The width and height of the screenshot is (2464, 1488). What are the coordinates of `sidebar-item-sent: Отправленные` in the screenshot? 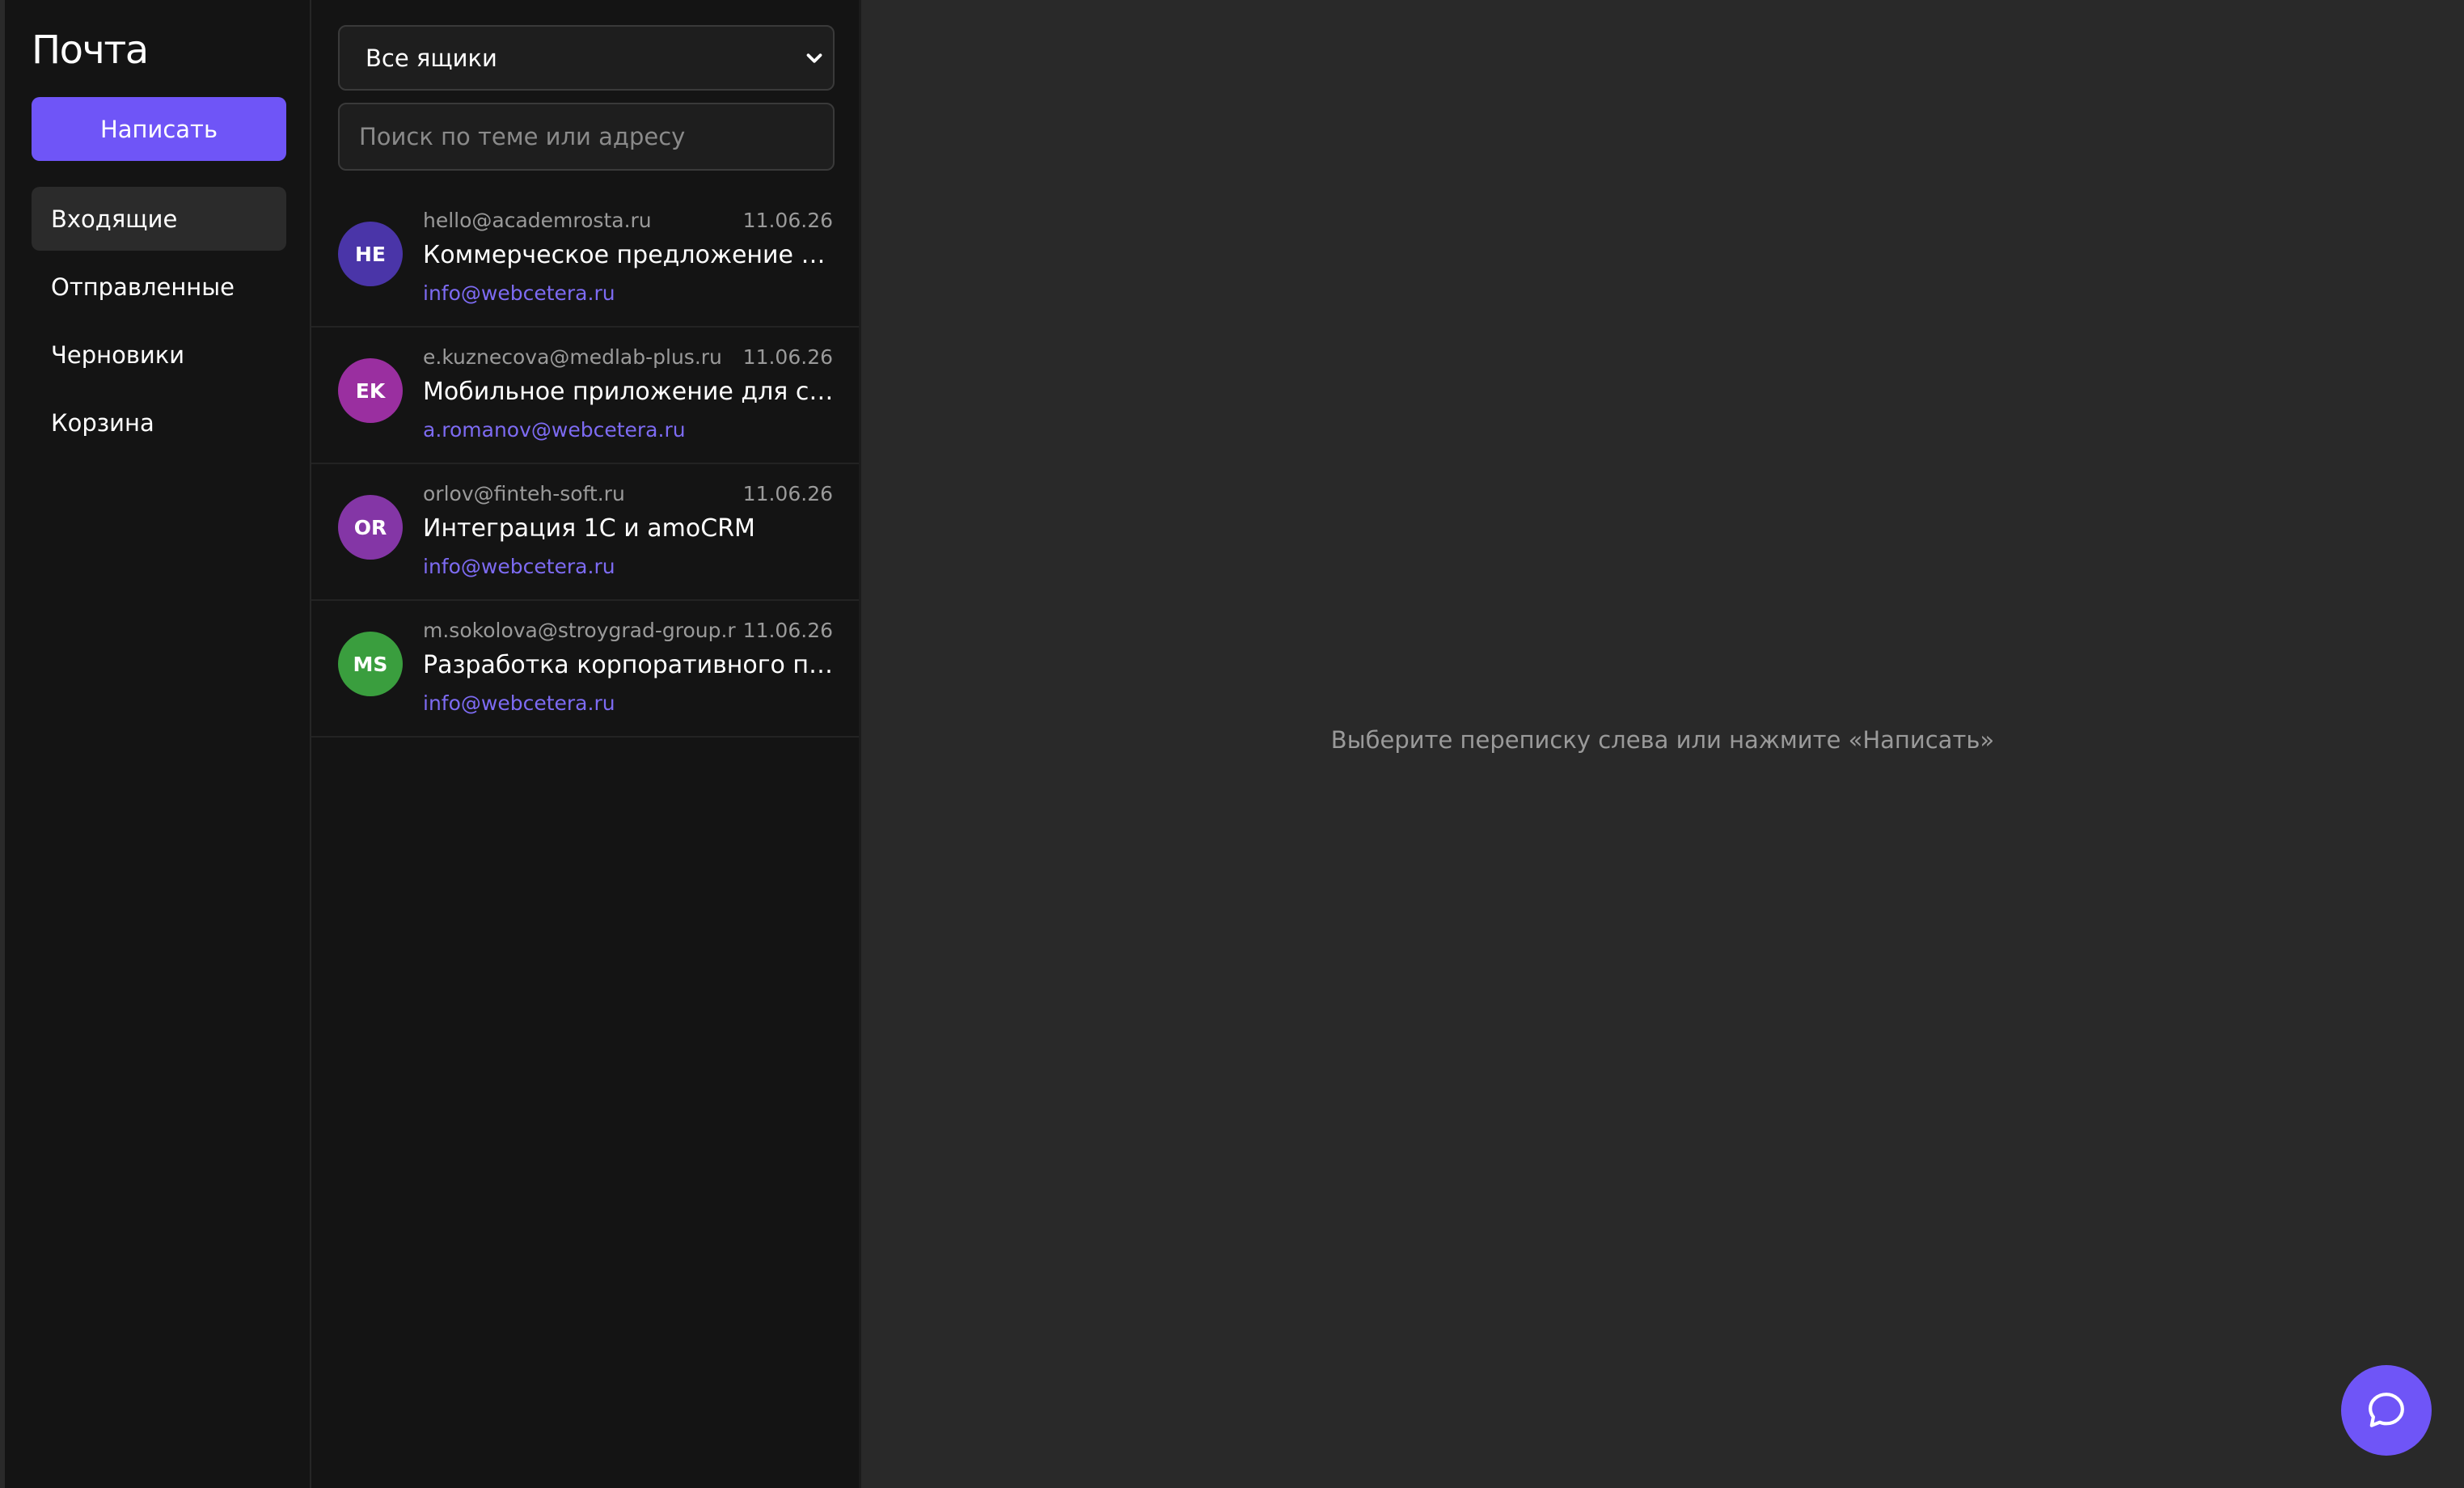 It's located at (159, 287).